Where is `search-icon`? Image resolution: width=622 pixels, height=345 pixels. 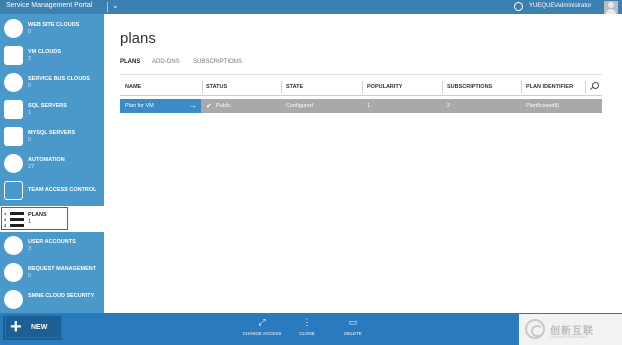 search-icon is located at coordinates (595, 85).